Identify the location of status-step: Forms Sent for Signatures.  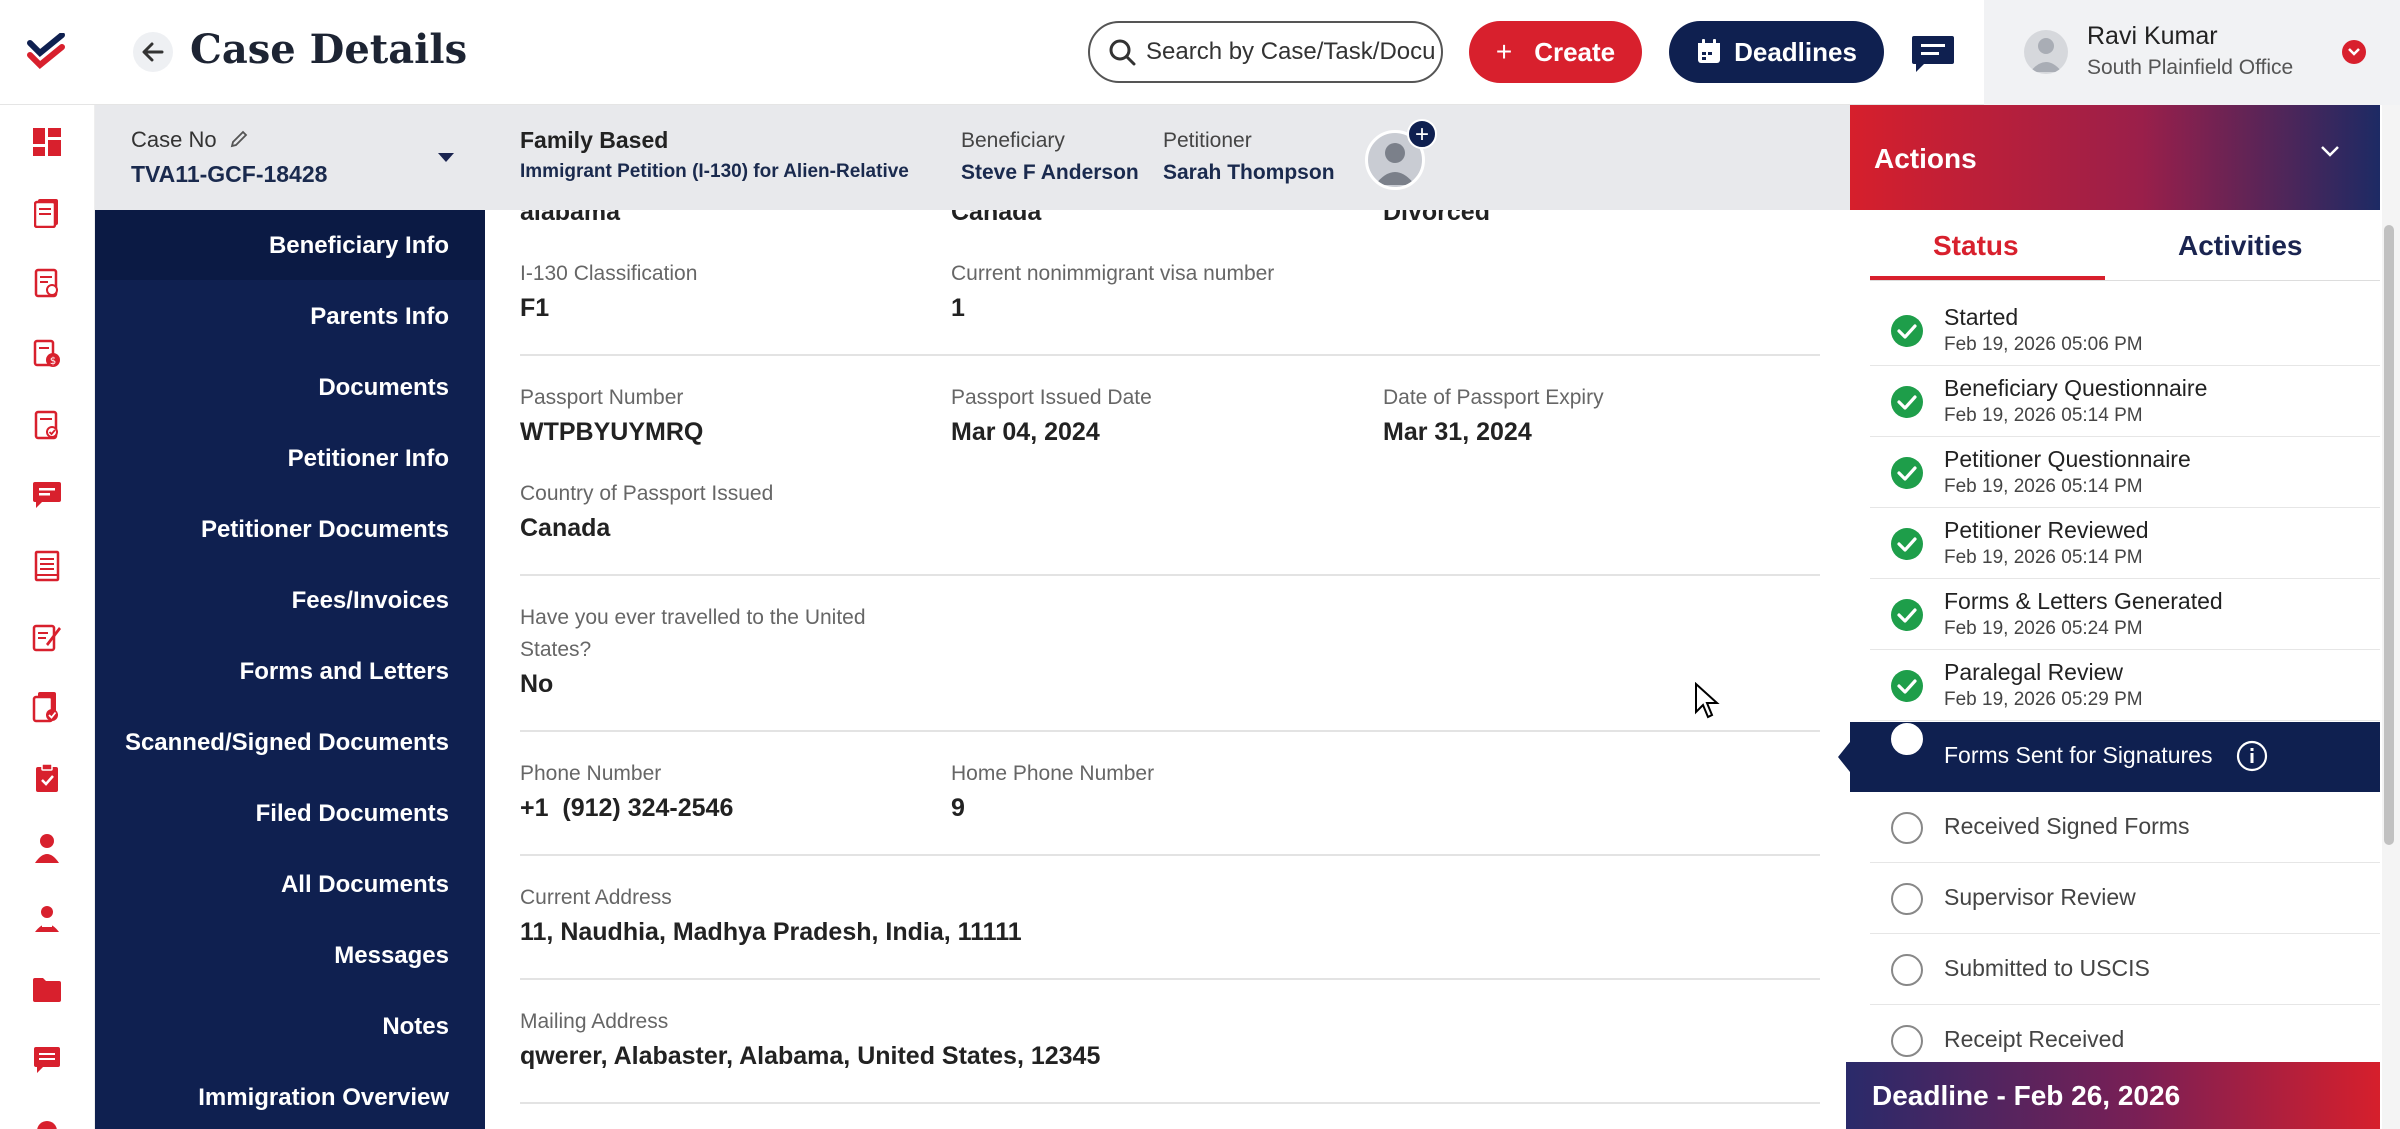
(2109, 757).